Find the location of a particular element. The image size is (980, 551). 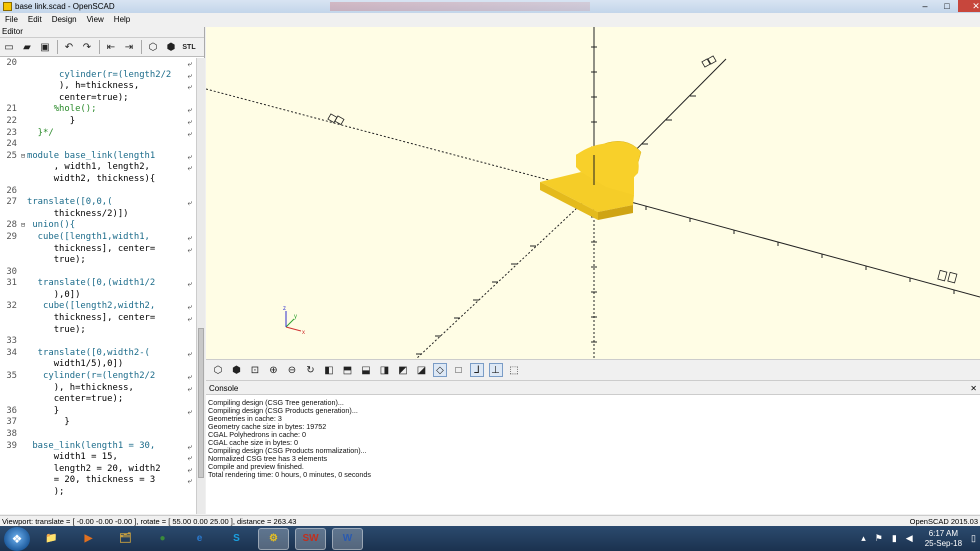

new-file-icon: ▭ is located at coordinates (9, 47).